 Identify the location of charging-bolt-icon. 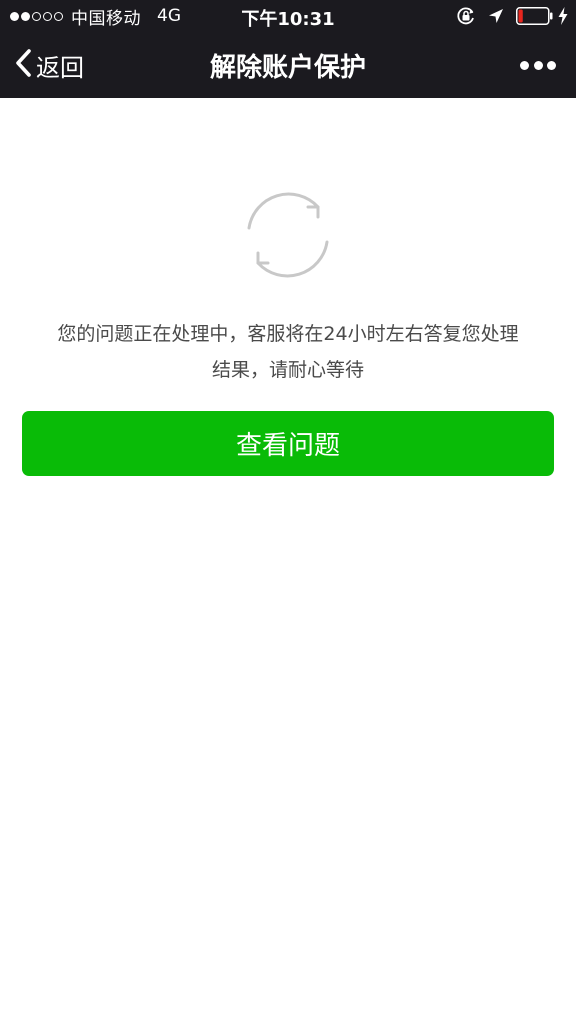
(563, 16).